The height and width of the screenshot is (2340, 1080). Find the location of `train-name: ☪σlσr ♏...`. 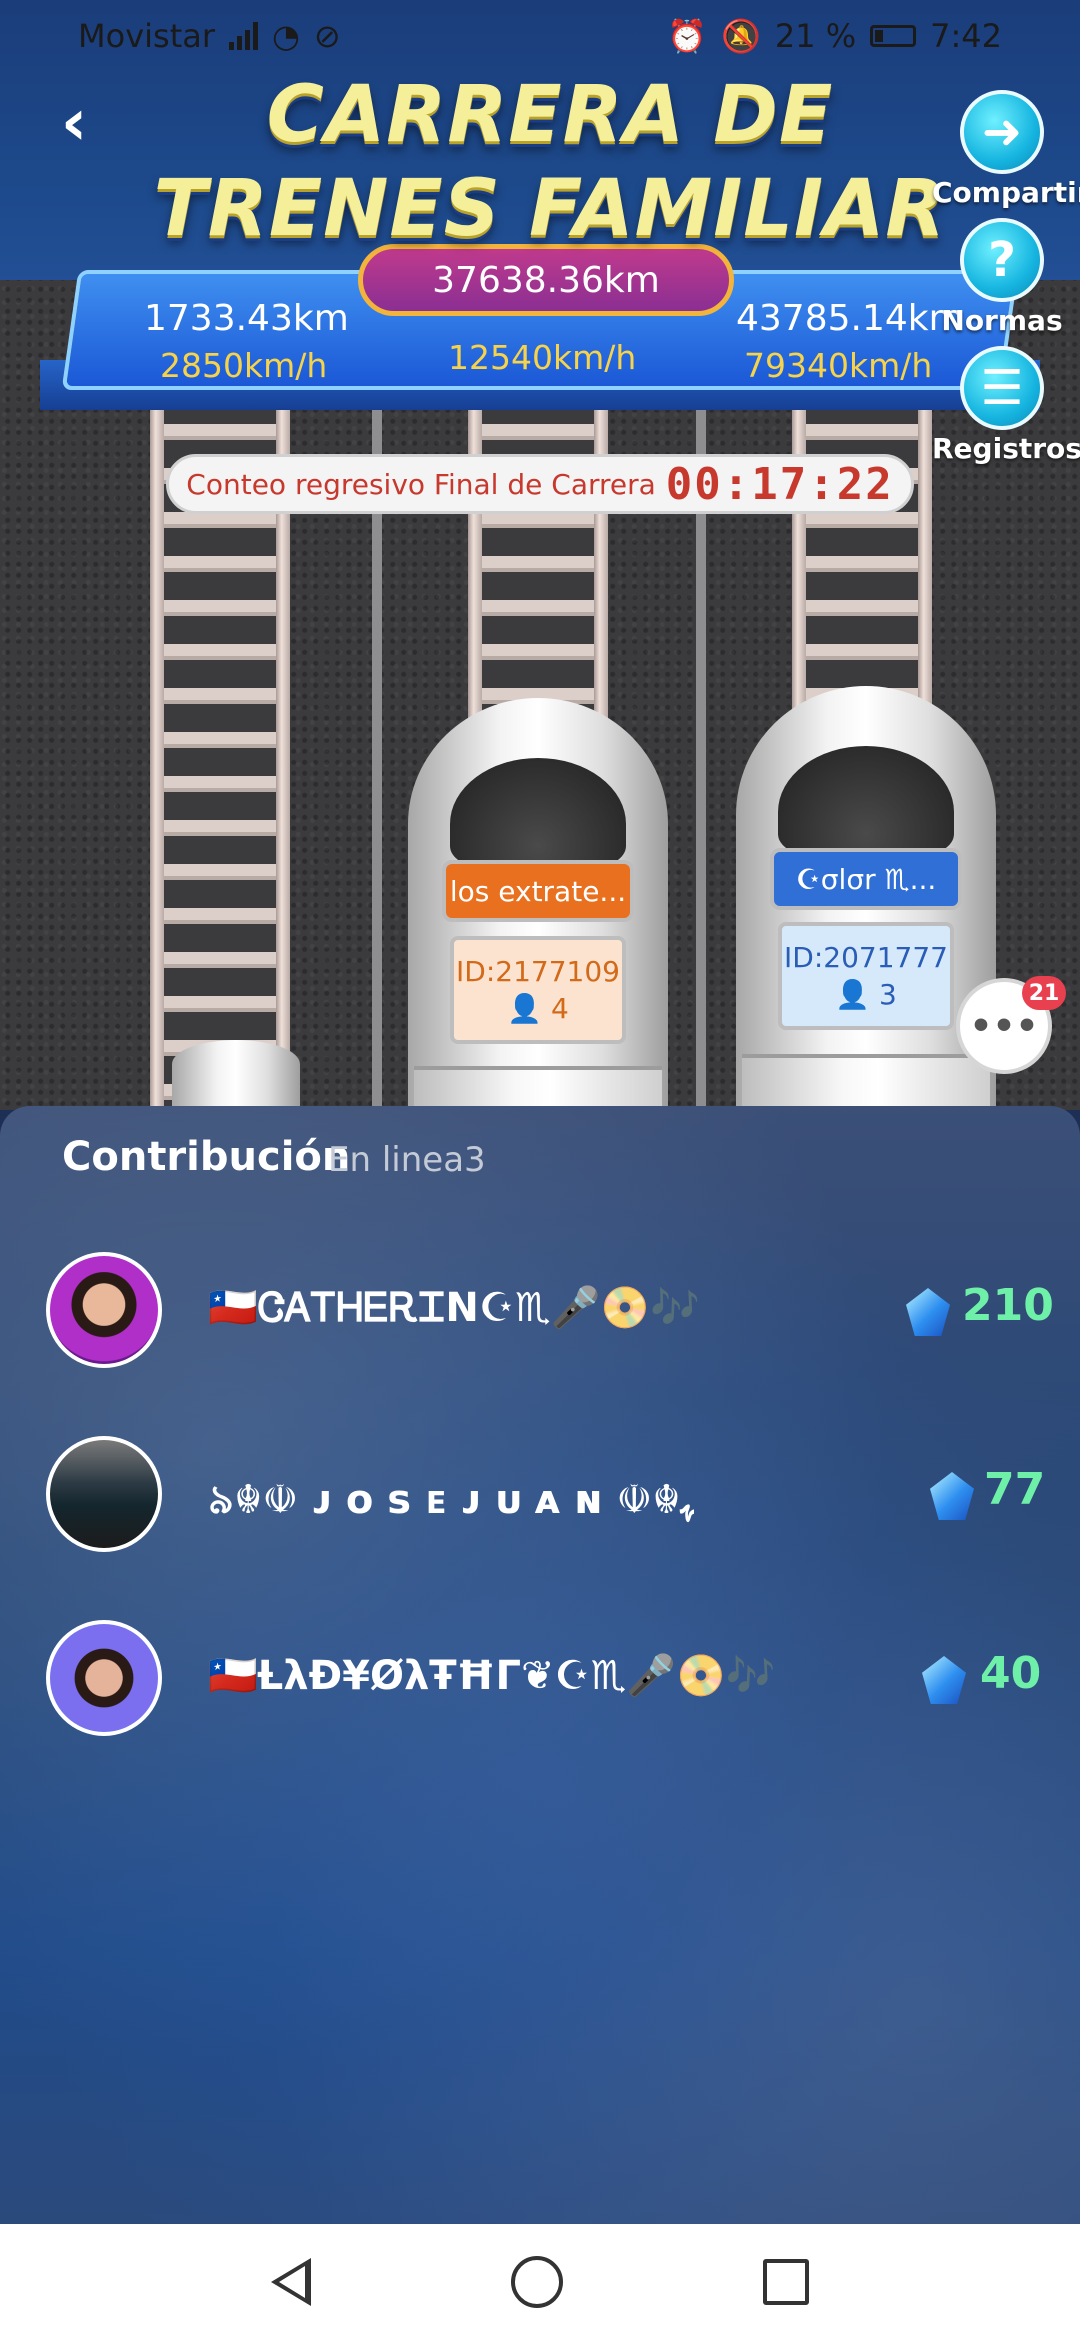

train-name: ☪σlσr ♏... is located at coordinates (866, 879).